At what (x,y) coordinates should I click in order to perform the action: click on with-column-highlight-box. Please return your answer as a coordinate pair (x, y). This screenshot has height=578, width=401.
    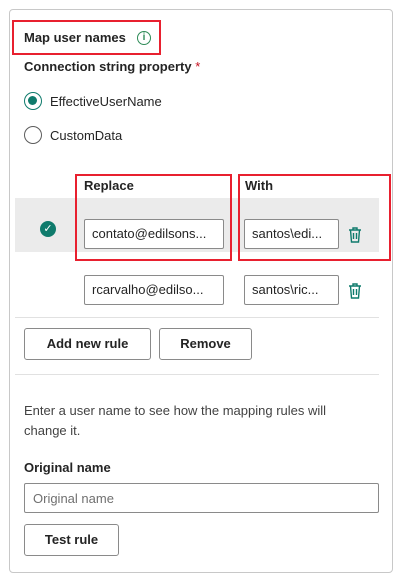
    Looking at the image, I should click on (314, 217).